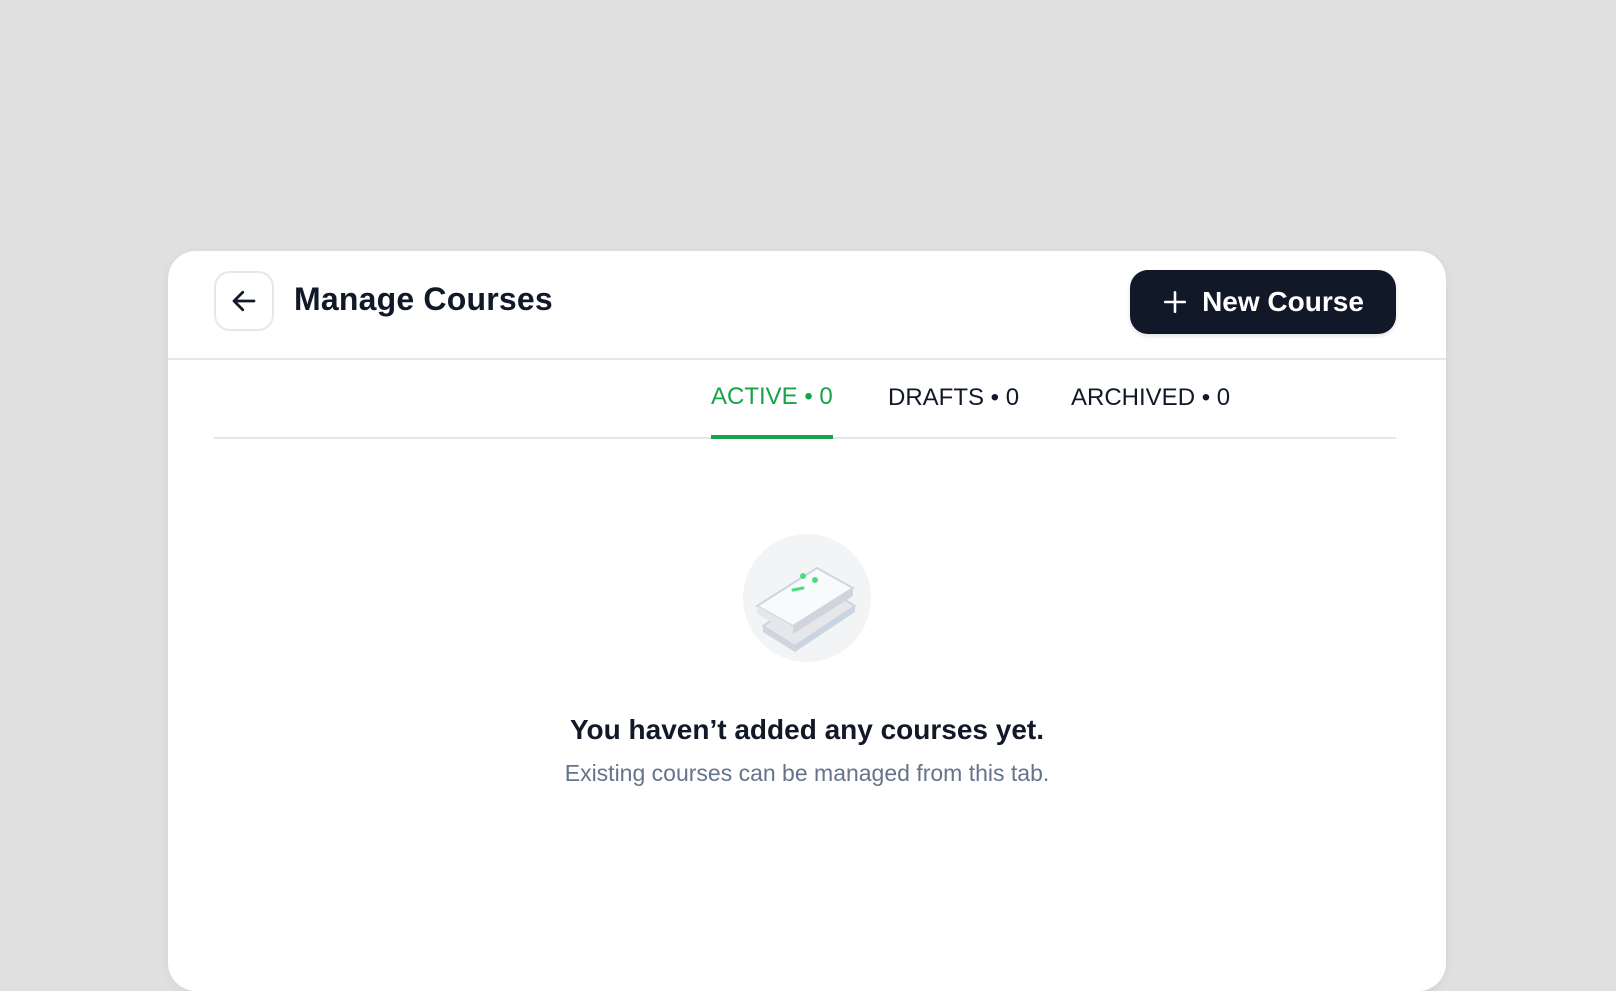  I want to click on page-title: Manage Courses, so click(423, 299).